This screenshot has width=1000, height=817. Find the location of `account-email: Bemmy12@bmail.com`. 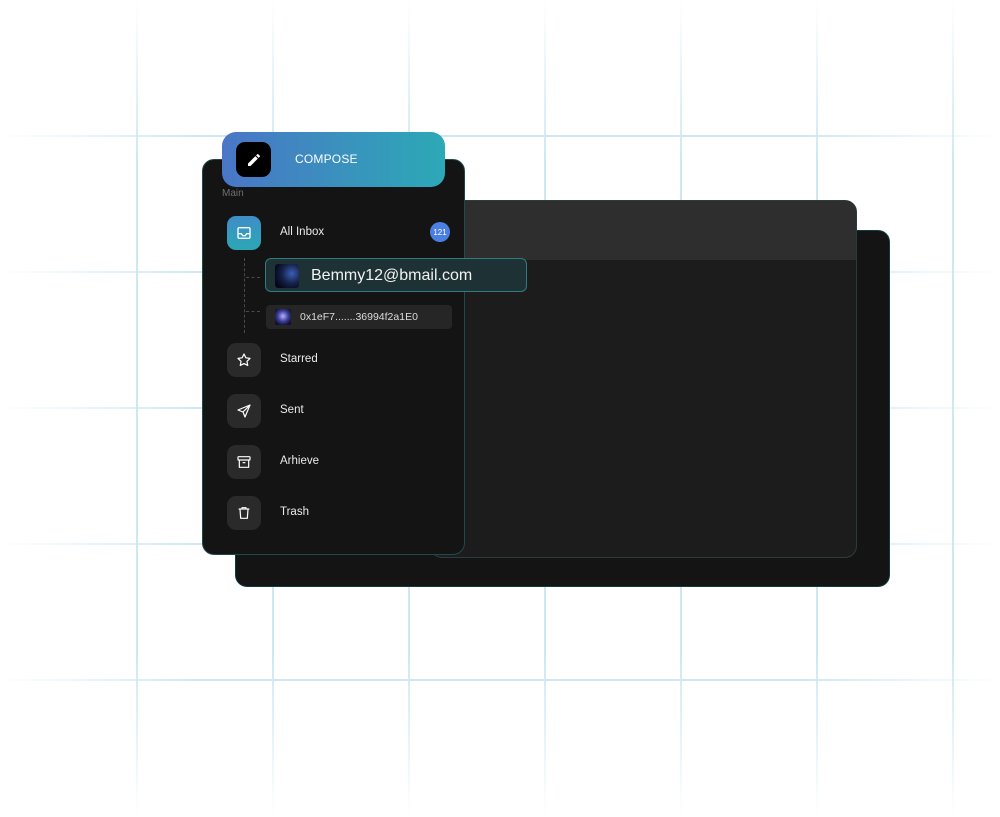

account-email: Bemmy12@bmail.com is located at coordinates (392, 275).